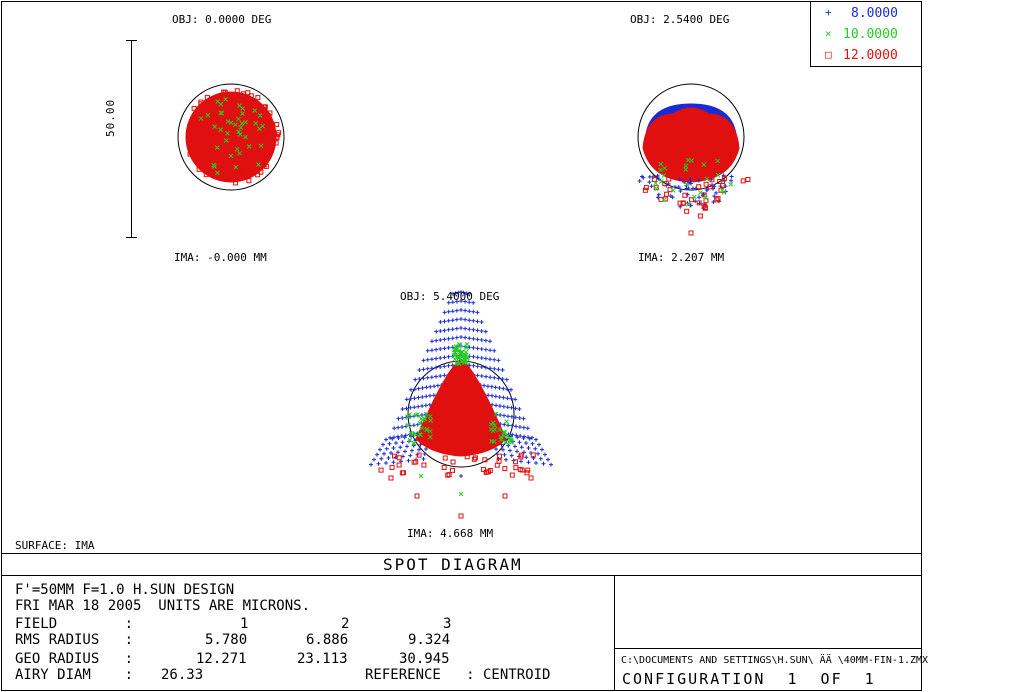 The height and width of the screenshot is (692, 1024). Describe the element at coordinates (461, 407) in the screenshot. I see `spot-field-3-core` at that location.